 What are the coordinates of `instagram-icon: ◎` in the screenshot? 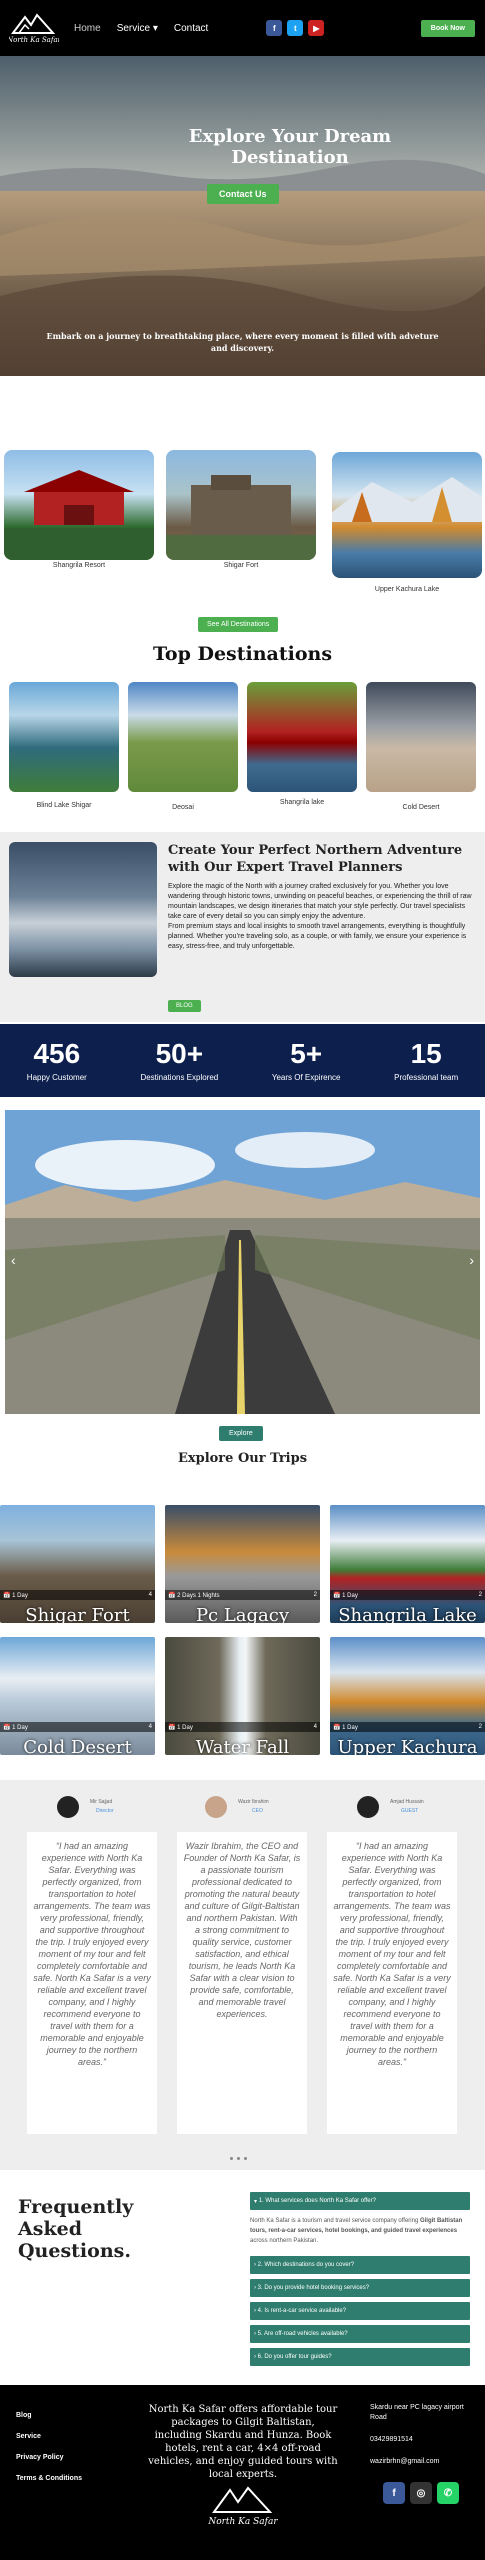 It's located at (421, 2493).